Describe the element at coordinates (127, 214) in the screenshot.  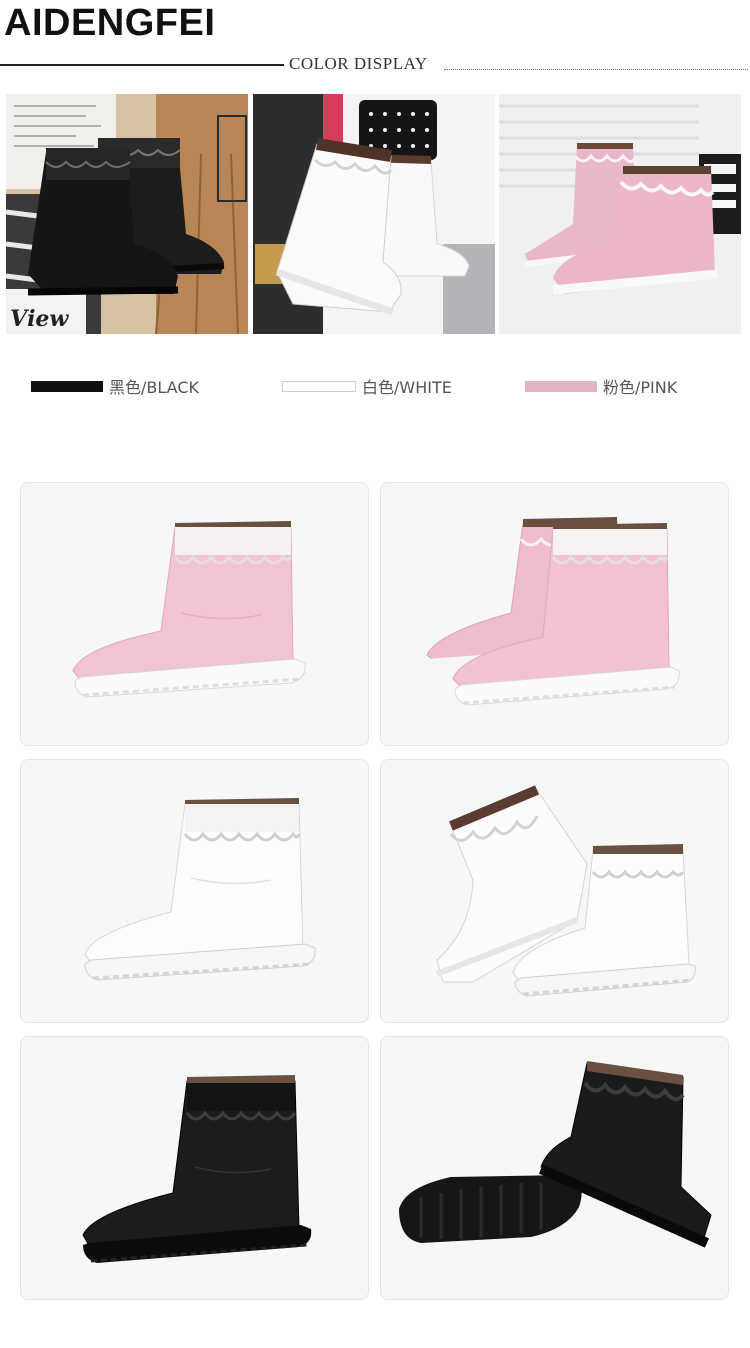
I see `photo-black-boots: Ⅴiew` at that location.